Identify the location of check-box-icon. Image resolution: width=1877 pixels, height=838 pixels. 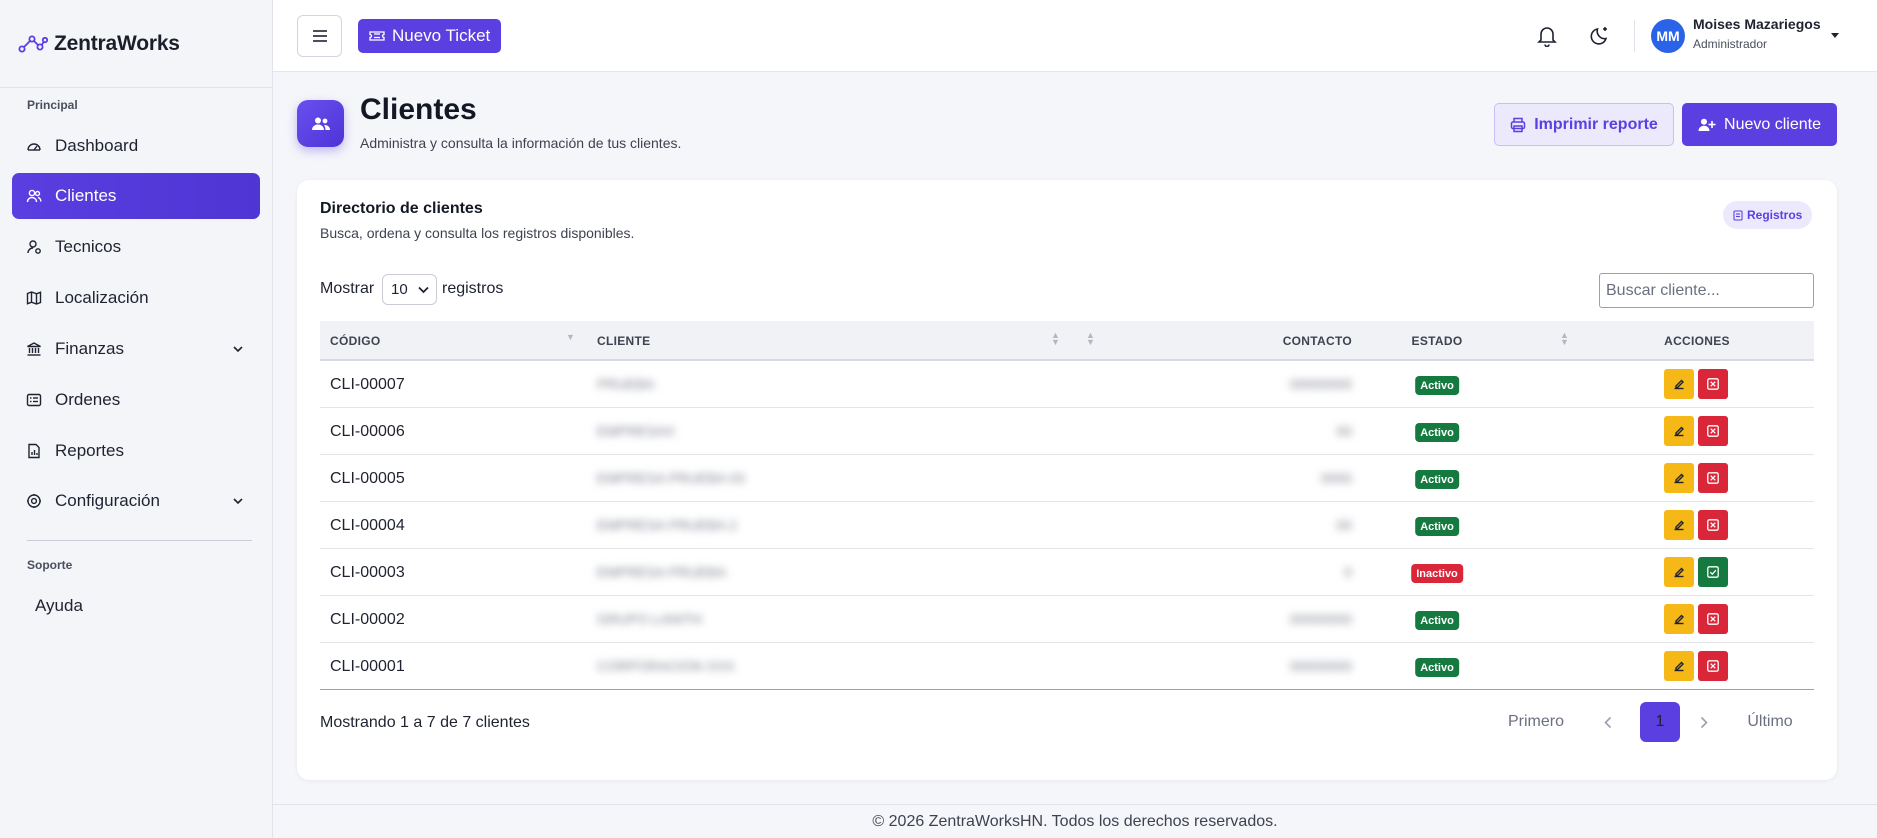
(1713, 572).